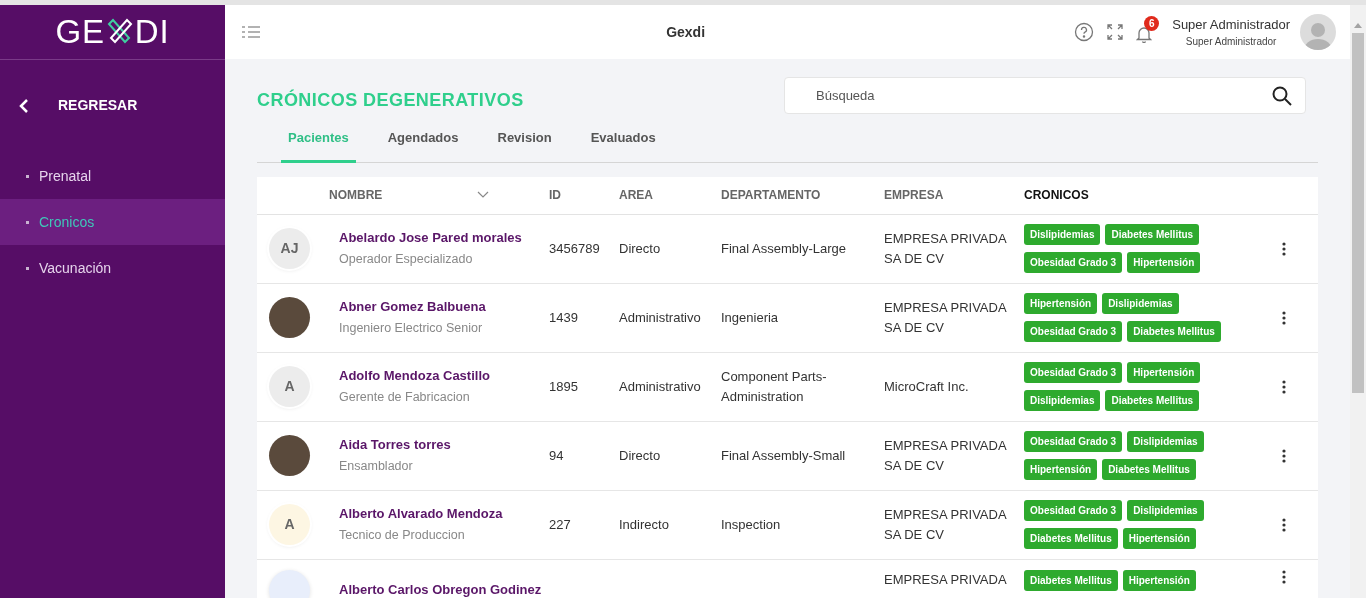 The height and width of the screenshot is (598, 1366). Describe the element at coordinates (1115, 32) in the screenshot. I see `fullscreen-icon` at that location.